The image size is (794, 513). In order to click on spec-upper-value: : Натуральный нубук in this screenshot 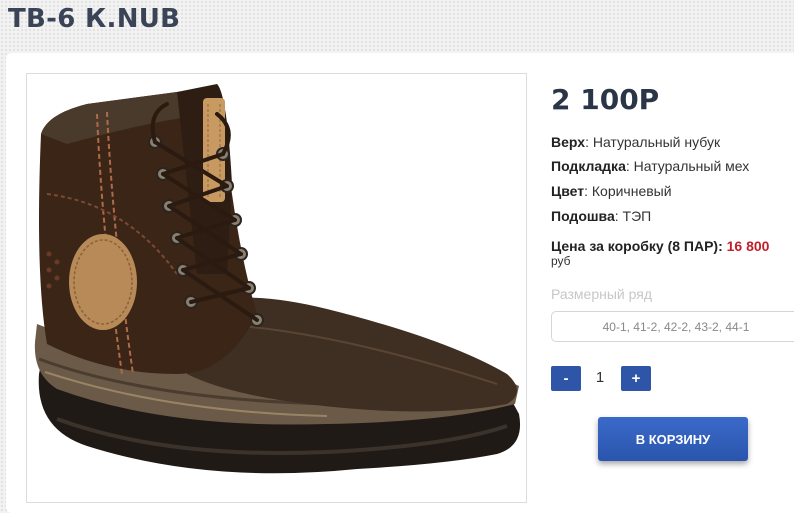, I will do `click(653, 142)`.